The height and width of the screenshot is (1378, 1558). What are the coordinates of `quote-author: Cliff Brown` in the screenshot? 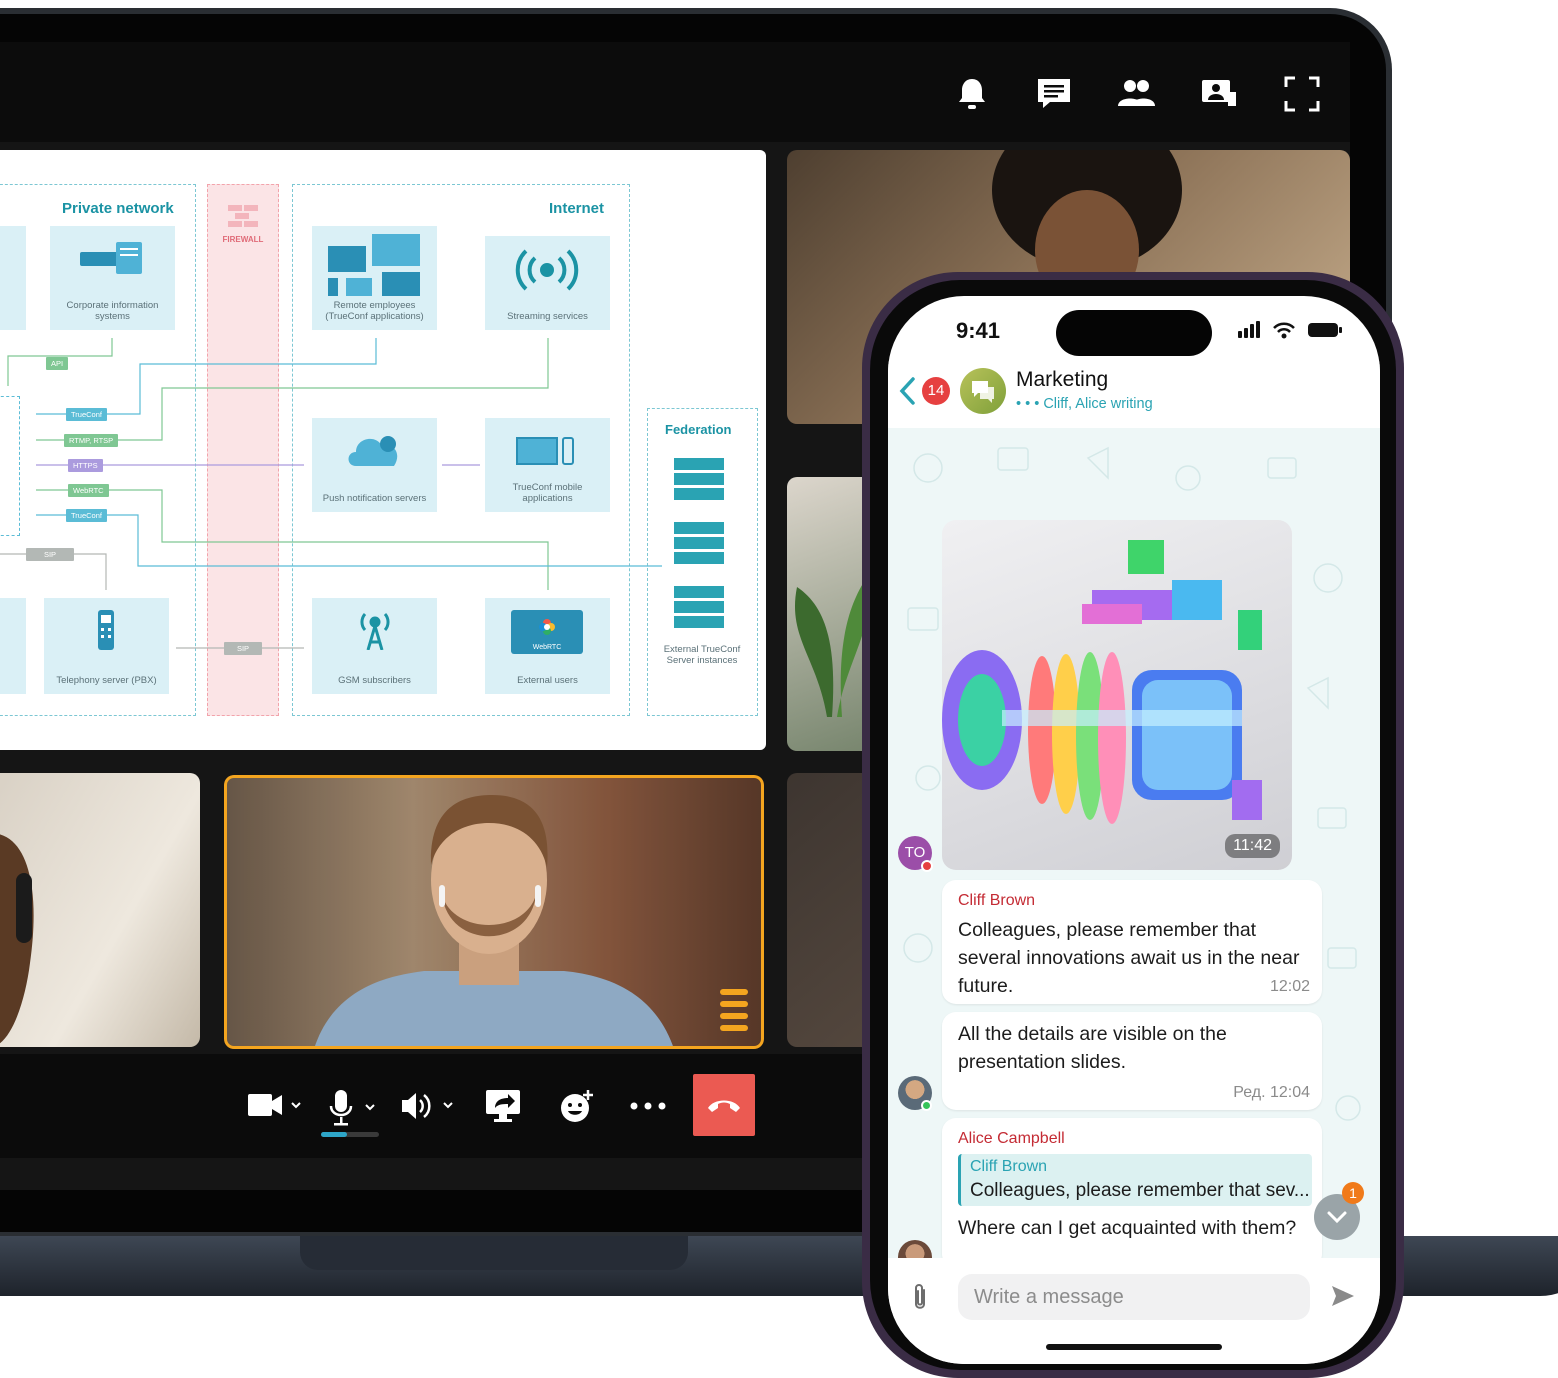 It's located at (1009, 1166).